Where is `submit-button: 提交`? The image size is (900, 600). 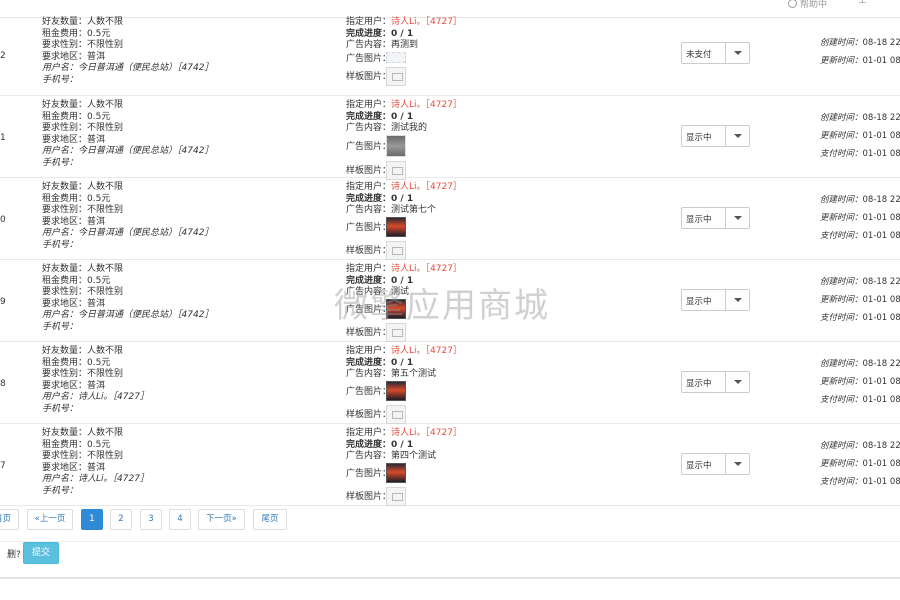 submit-button: 提交 is located at coordinates (41, 553).